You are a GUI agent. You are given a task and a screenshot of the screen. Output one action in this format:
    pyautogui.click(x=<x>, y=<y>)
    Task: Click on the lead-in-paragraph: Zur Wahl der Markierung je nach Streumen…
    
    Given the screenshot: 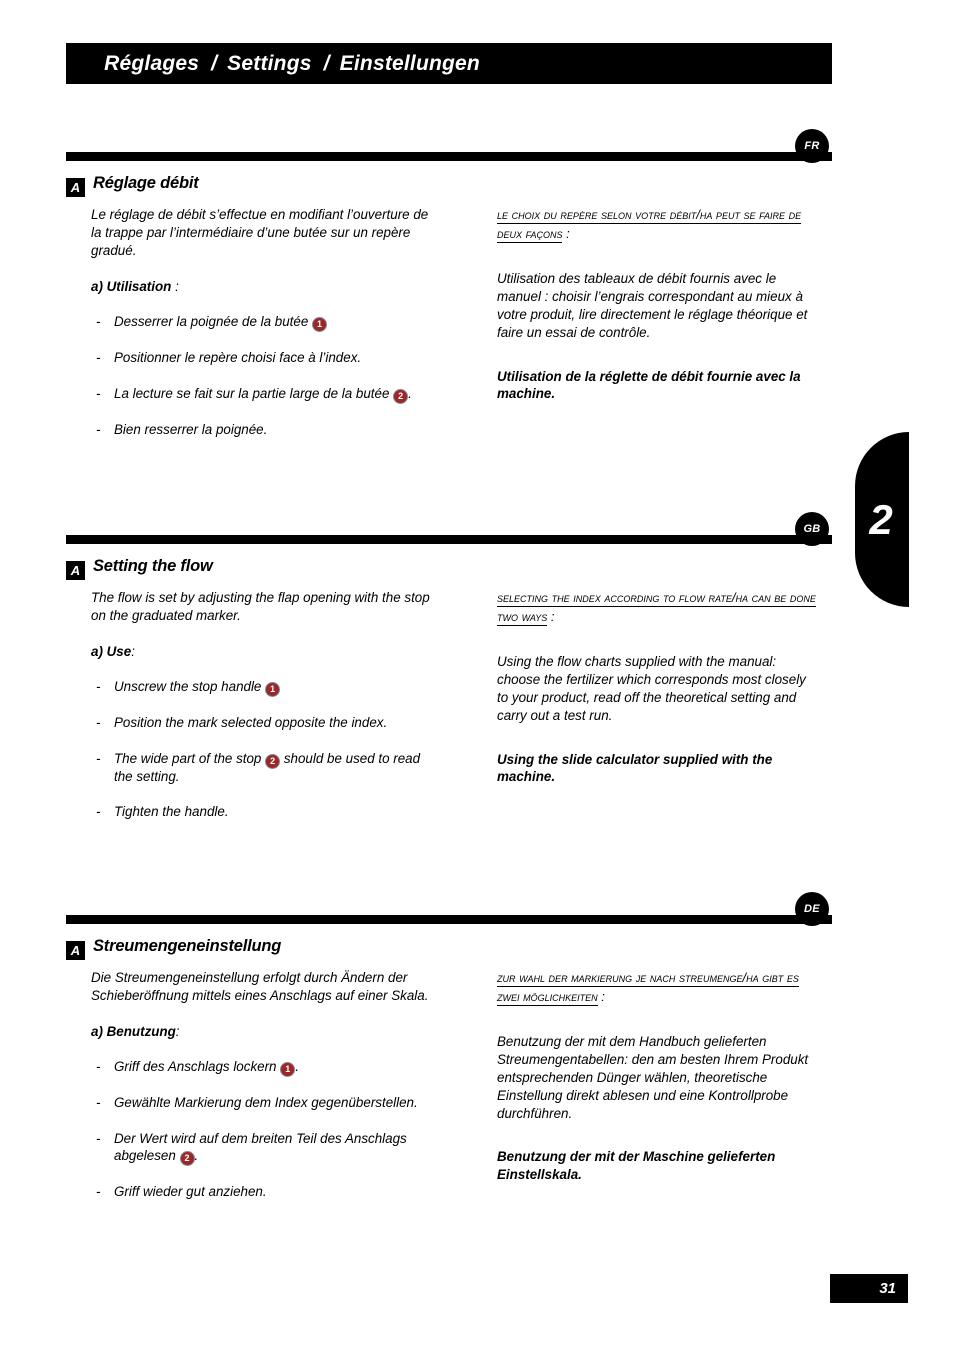 What is the action you would take?
    pyautogui.click(x=657, y=988)
    